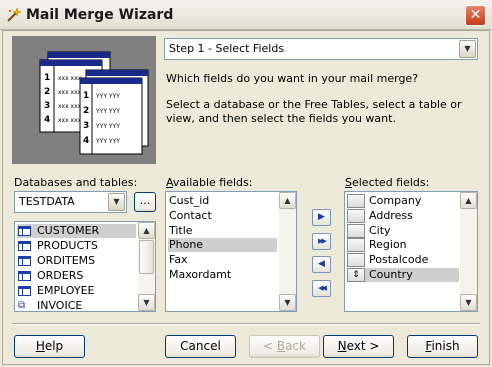 This screenshot has width=492, height=367. I want to click on list-item: Cust_id, so click(222, 201).